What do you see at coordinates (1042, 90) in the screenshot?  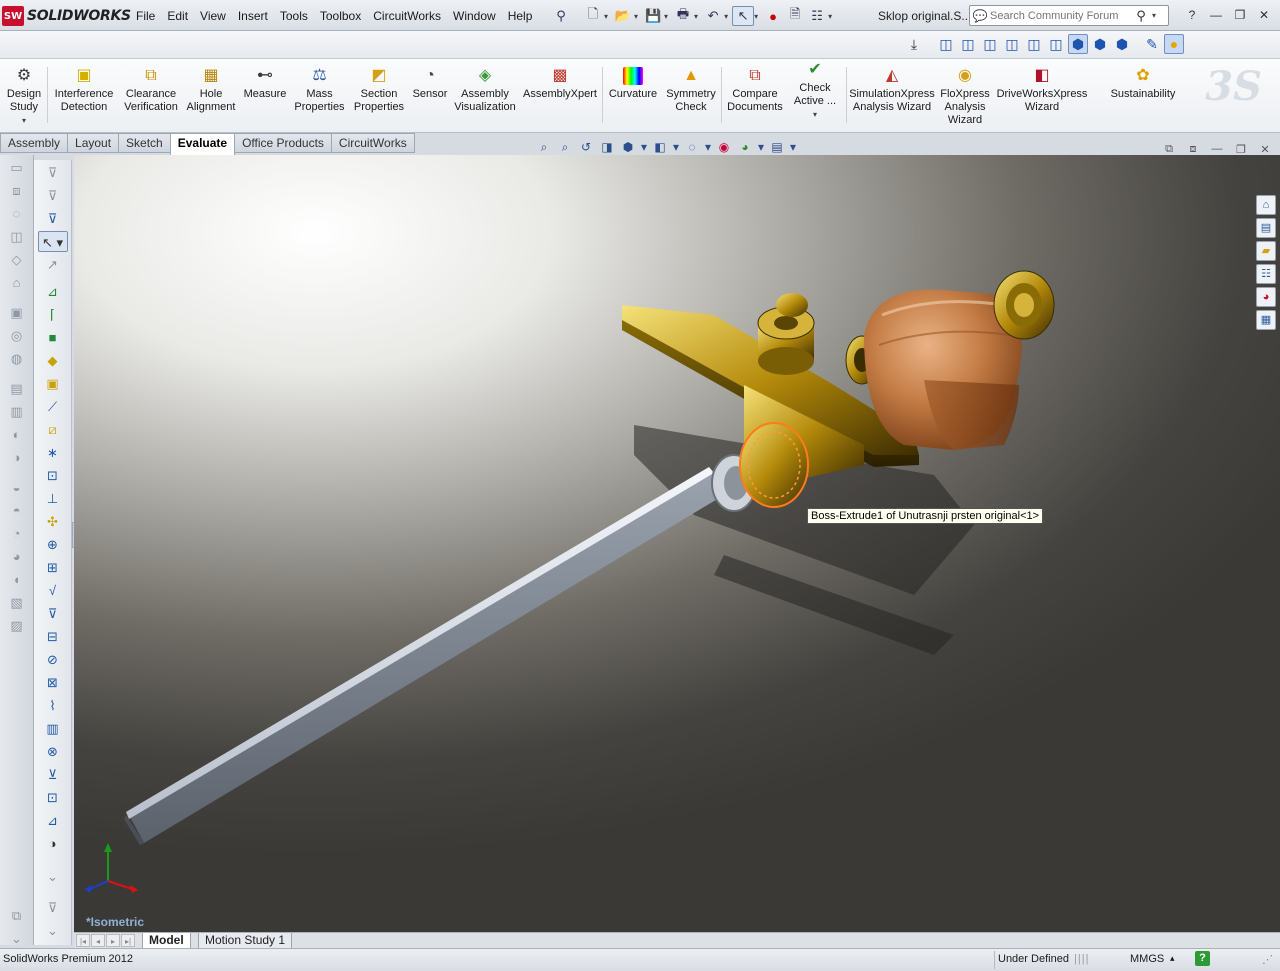 I see `driveworksxpress-button: ◧ DriveWorksXpress Wizard` at bounding box center [1042, 90].